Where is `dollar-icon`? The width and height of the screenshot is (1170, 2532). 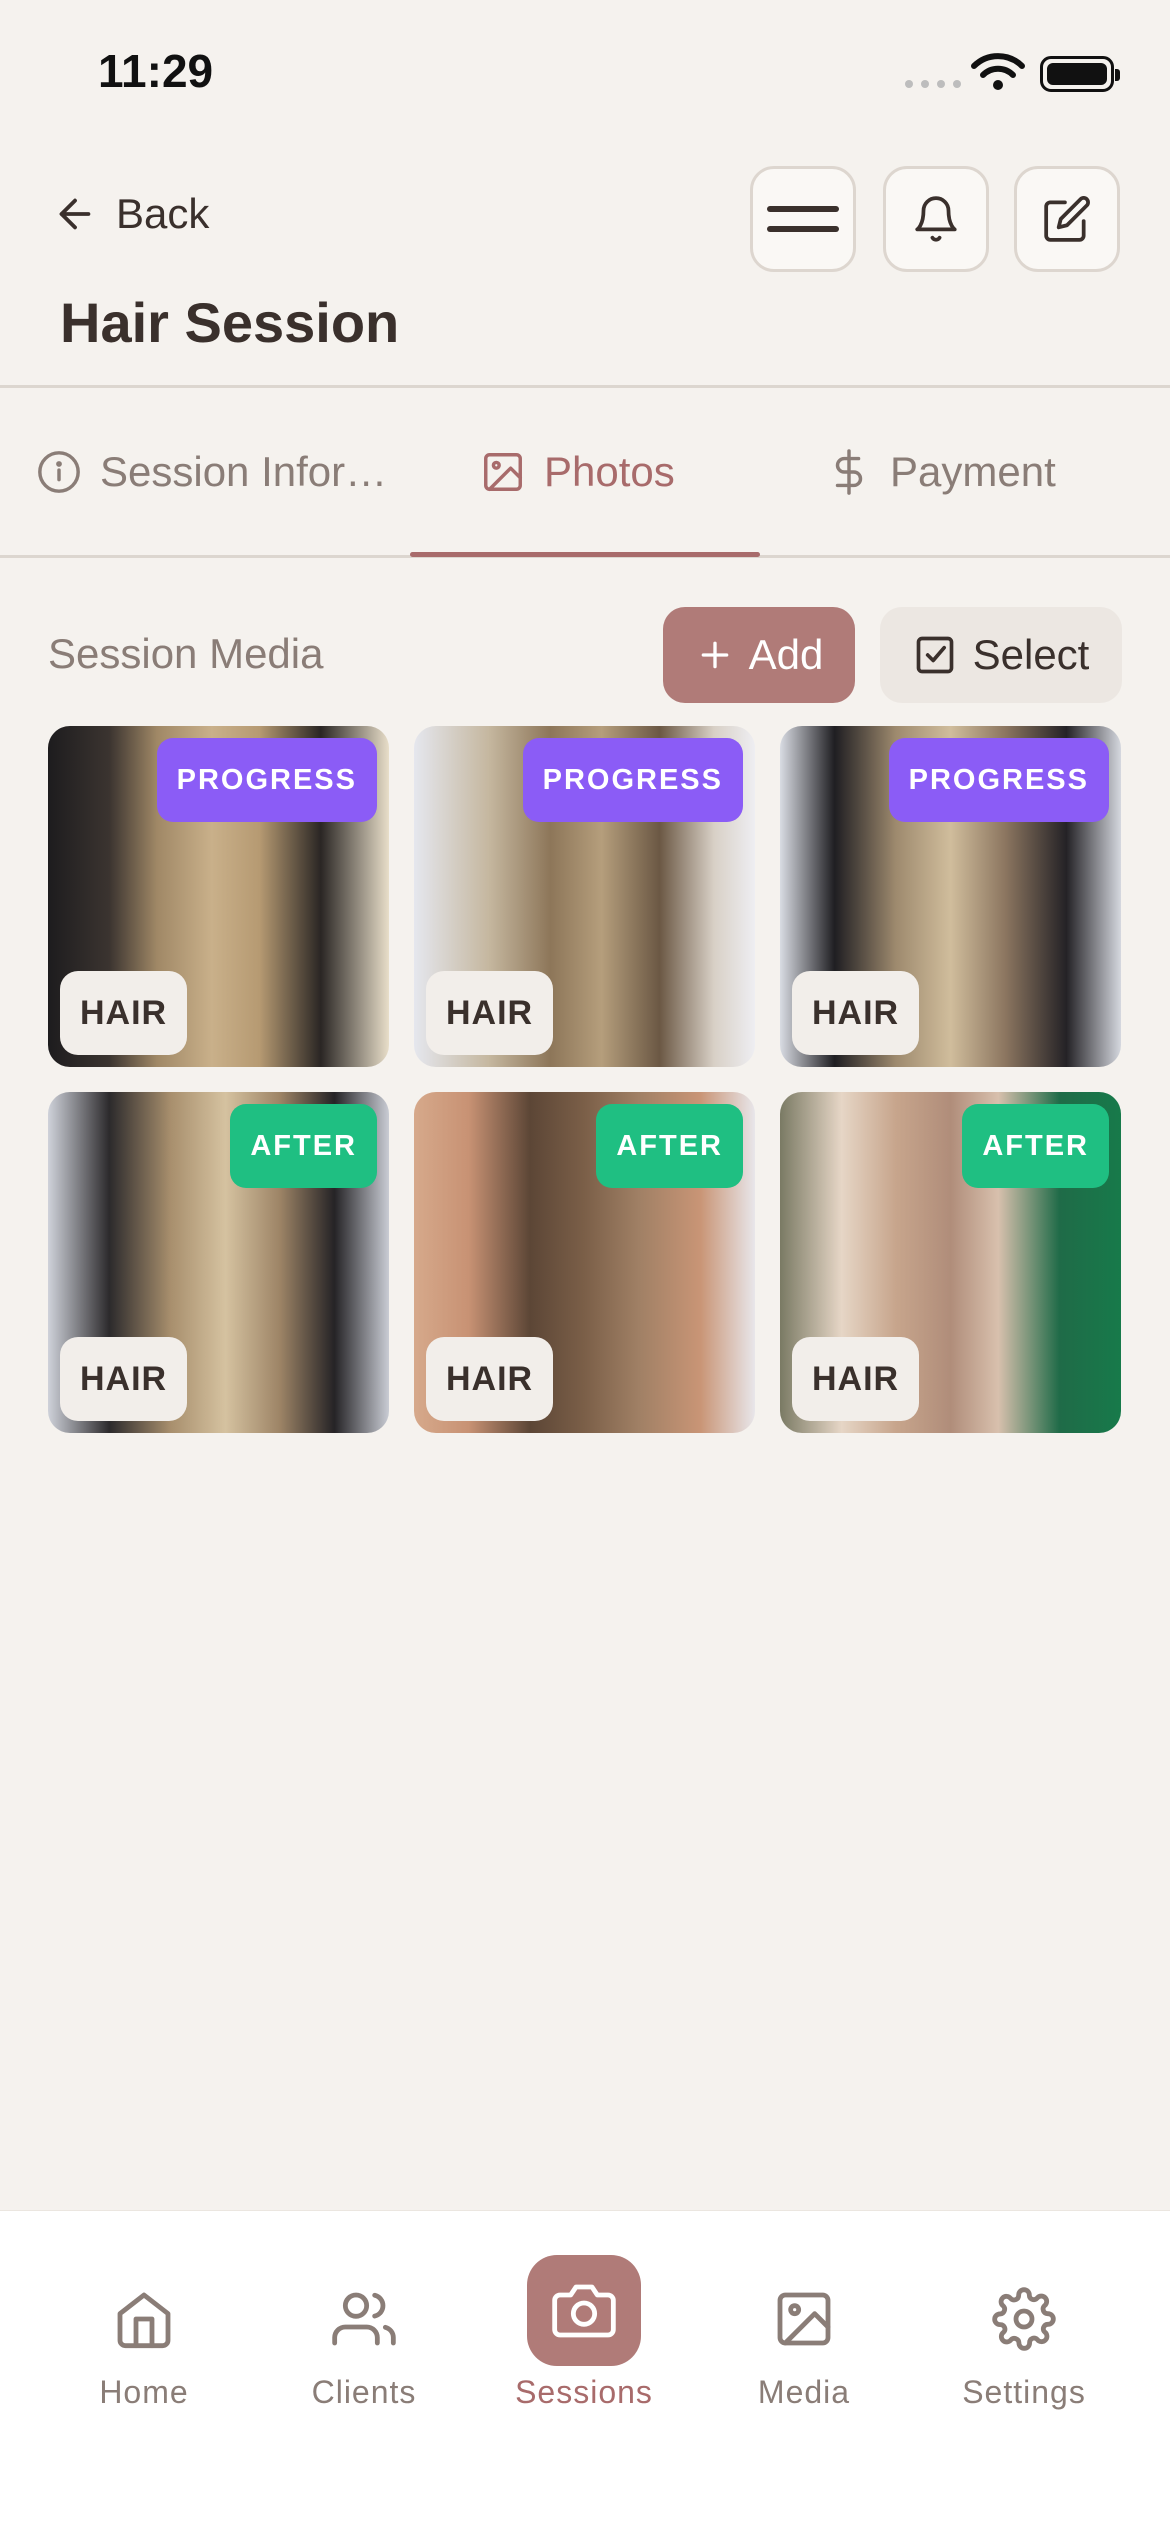
dollar-icon is located at coordinates (849, 472).